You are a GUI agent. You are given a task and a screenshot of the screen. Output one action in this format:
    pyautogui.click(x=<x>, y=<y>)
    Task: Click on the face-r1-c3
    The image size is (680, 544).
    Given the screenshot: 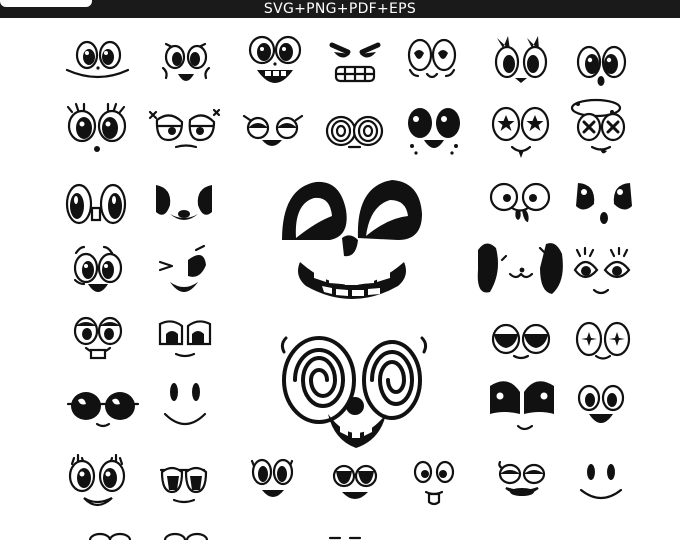 What is the action you would take?
    pyautogui.click(x=275, y=59)
    